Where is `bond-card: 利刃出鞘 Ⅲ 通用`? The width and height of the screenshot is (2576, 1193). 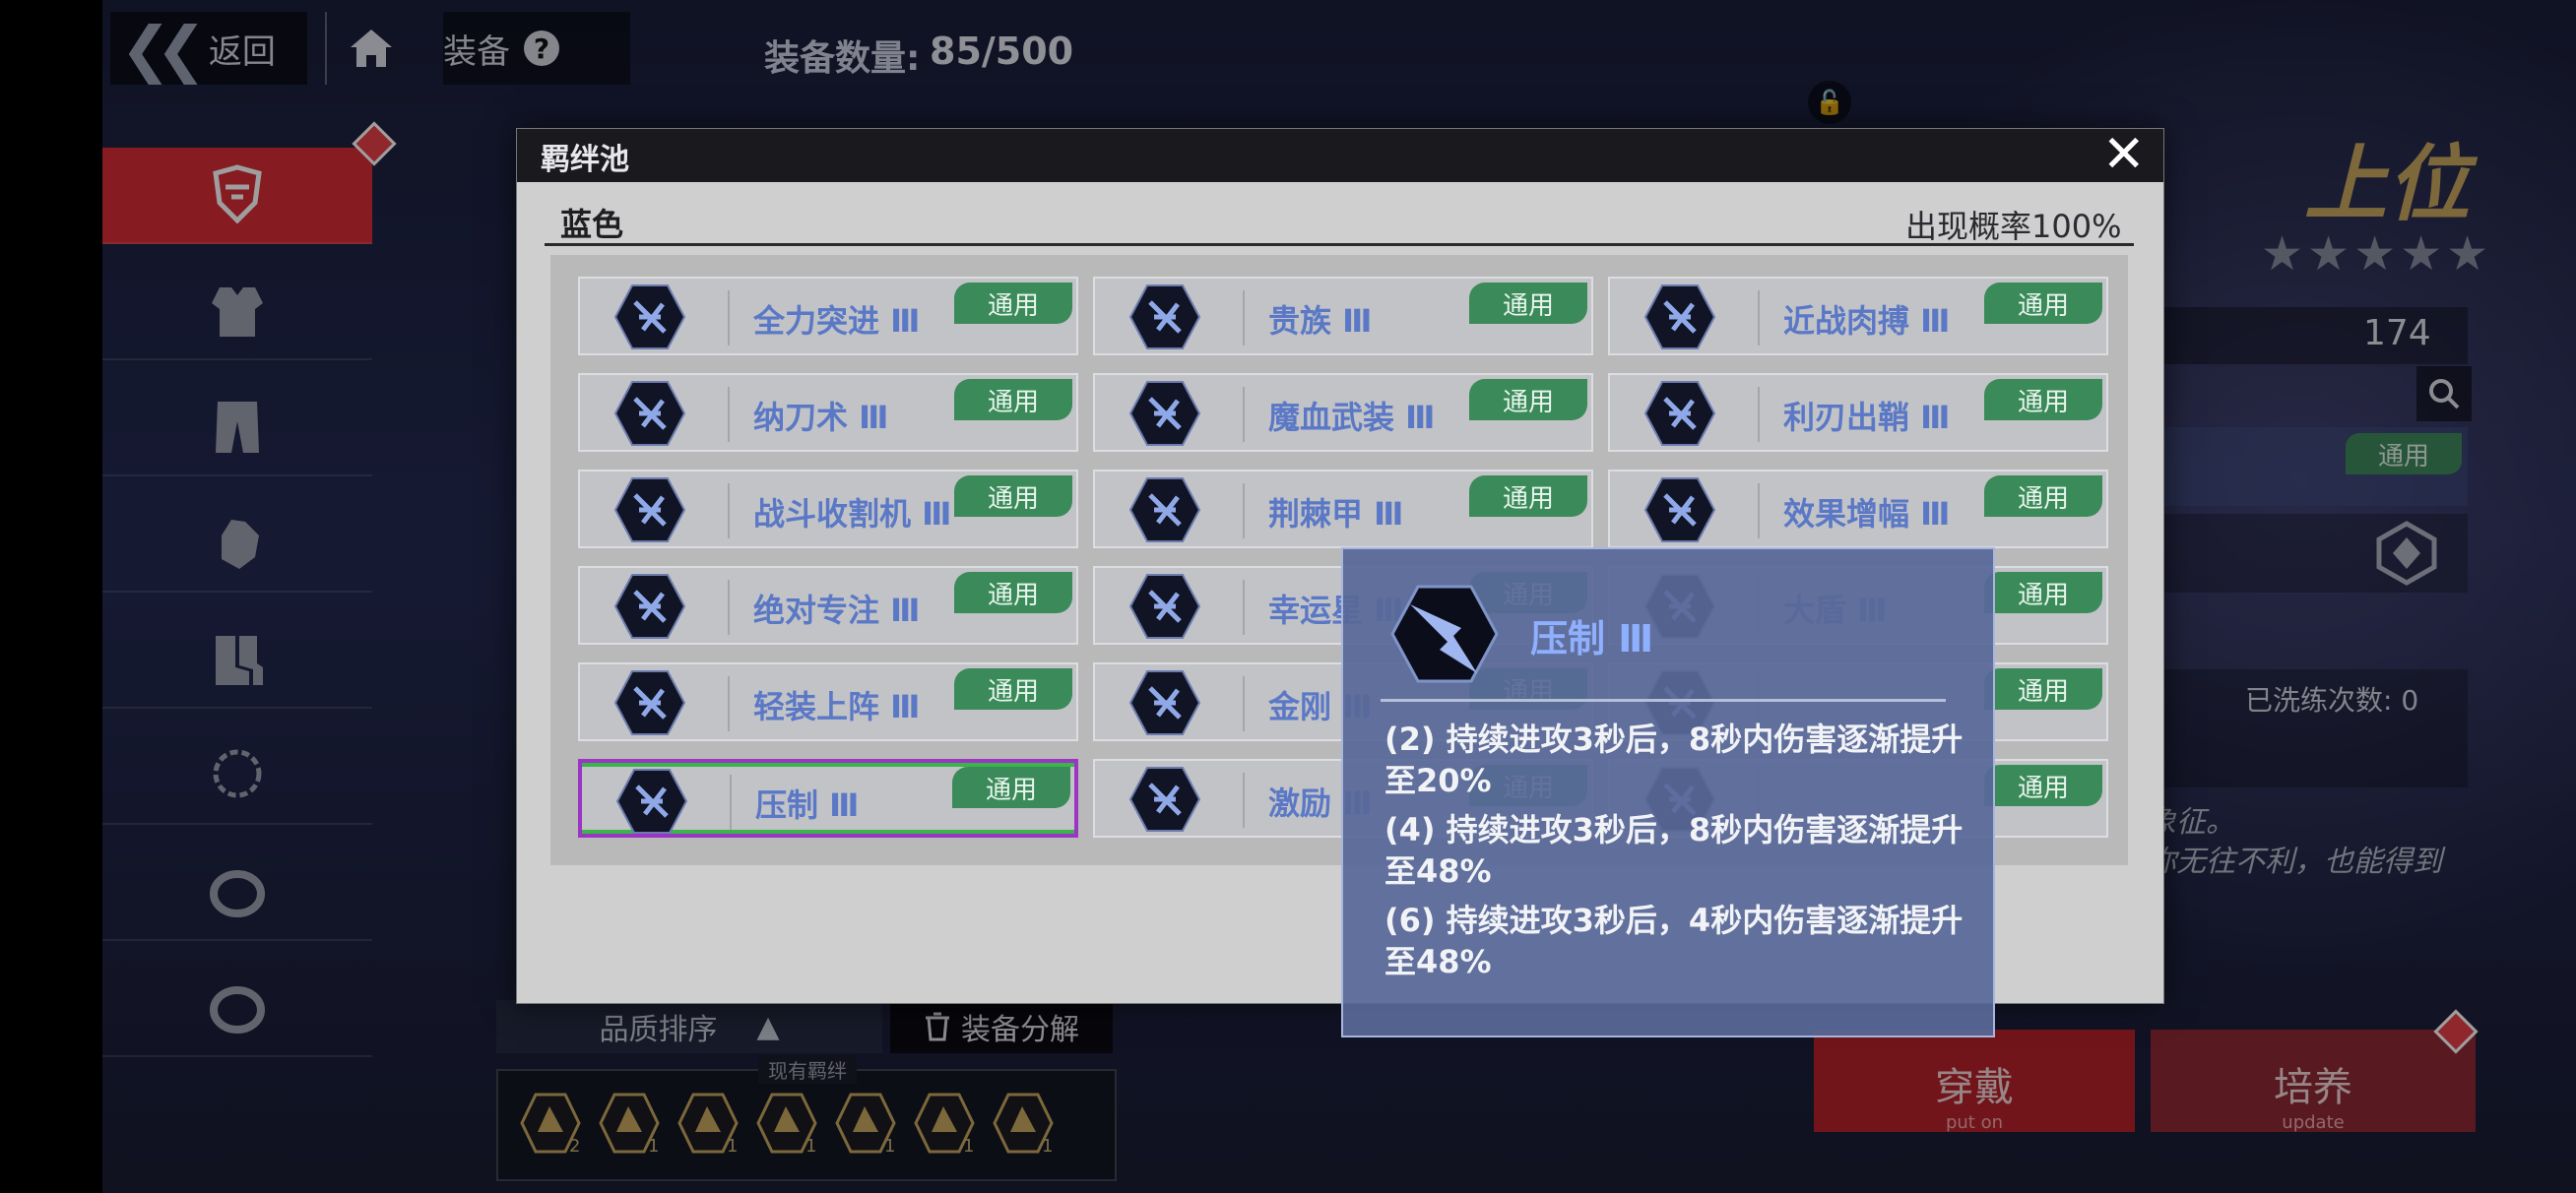 bond-card: 利刃出鞘 Ⅲ 通用 is located at coordinates (1858, 412).